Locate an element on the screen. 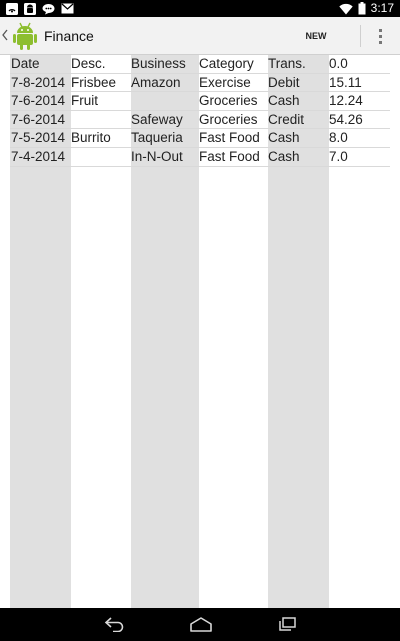 This screenshot has width=400, height=641. status-bar: 3:17 is located at coordinates (200, 8).